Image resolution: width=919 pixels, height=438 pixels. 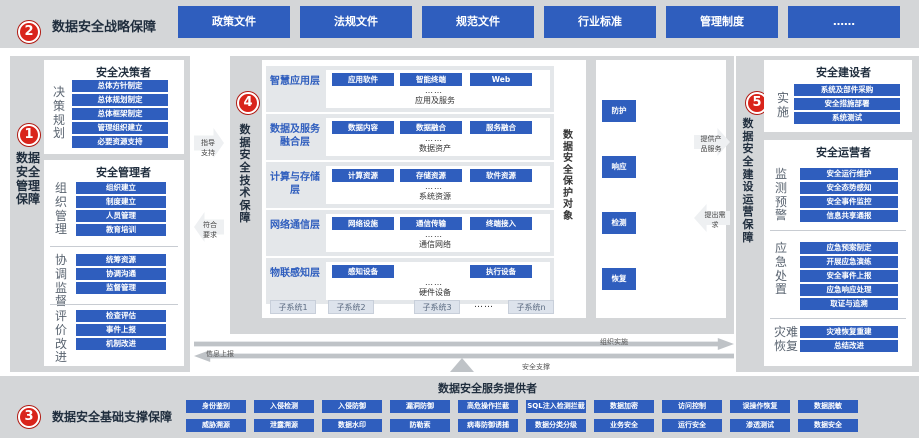 I want to click on decision-item: 总体方针制定, so click(x=120, y=86).